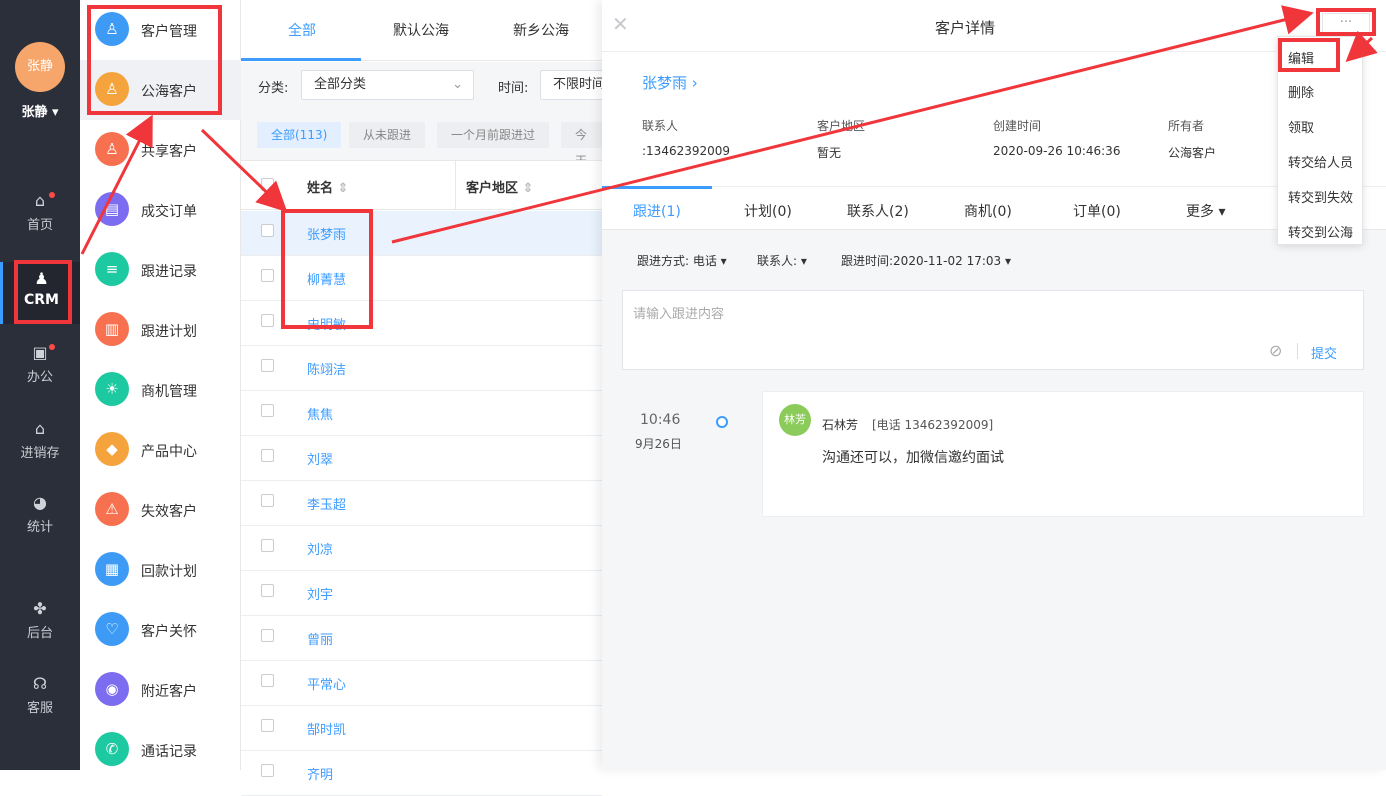  I want to click on arrow-more-to-edit, so click(1361, 46).